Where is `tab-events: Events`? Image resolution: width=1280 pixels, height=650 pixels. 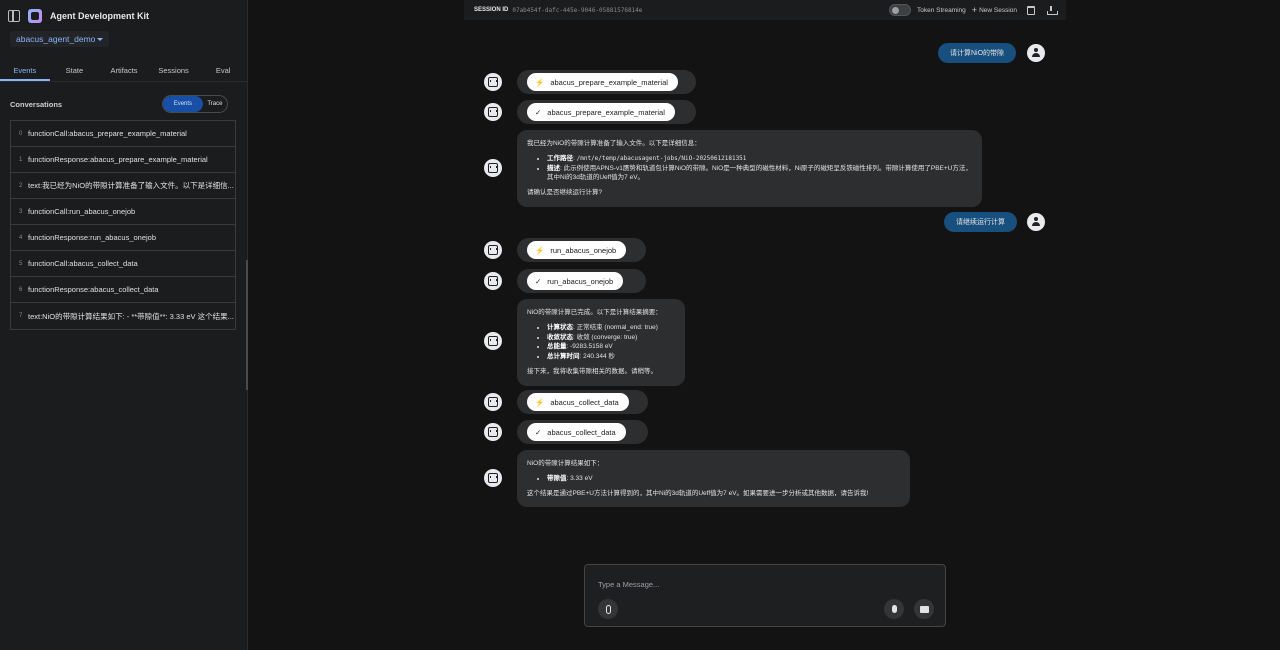
tab-events: Events is located at coordinates (25, 70).